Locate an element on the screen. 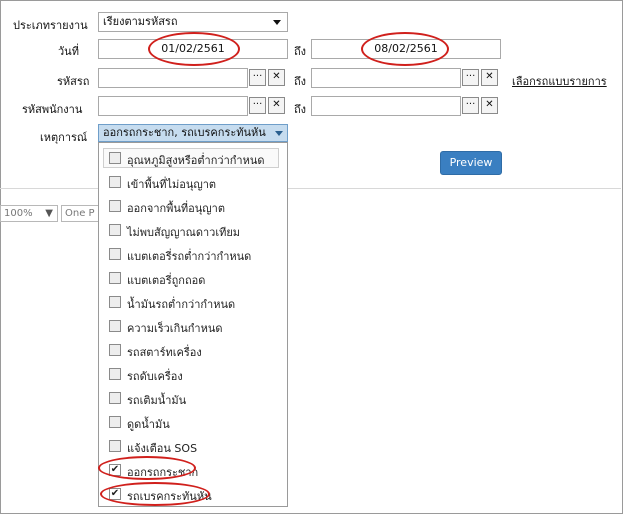 The image size is (623, 514). employee-from-clear-icon: ✕ is located at coordinates (276, 105).